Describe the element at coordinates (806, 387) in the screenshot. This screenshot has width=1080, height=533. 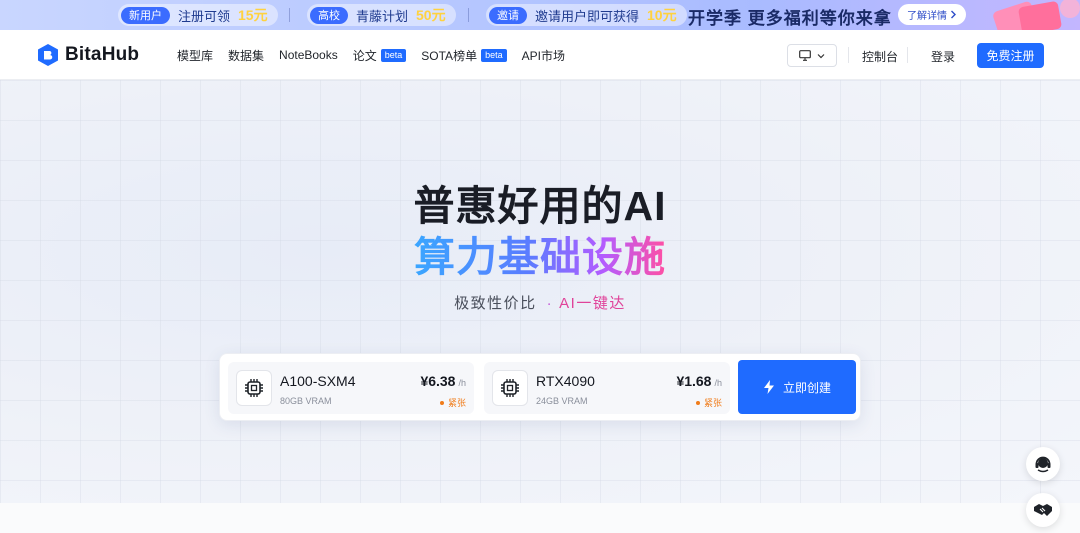
I see `create-now-label: 立即创建` at that location.